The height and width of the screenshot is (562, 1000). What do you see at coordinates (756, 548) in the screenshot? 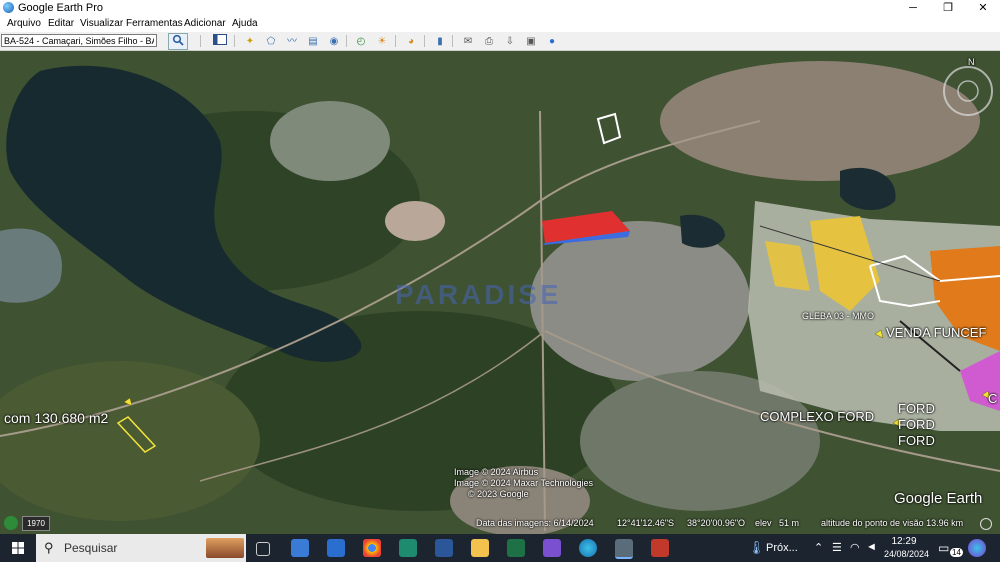
I see `weather-icon: 🌡` at bounding box center [756, 548].